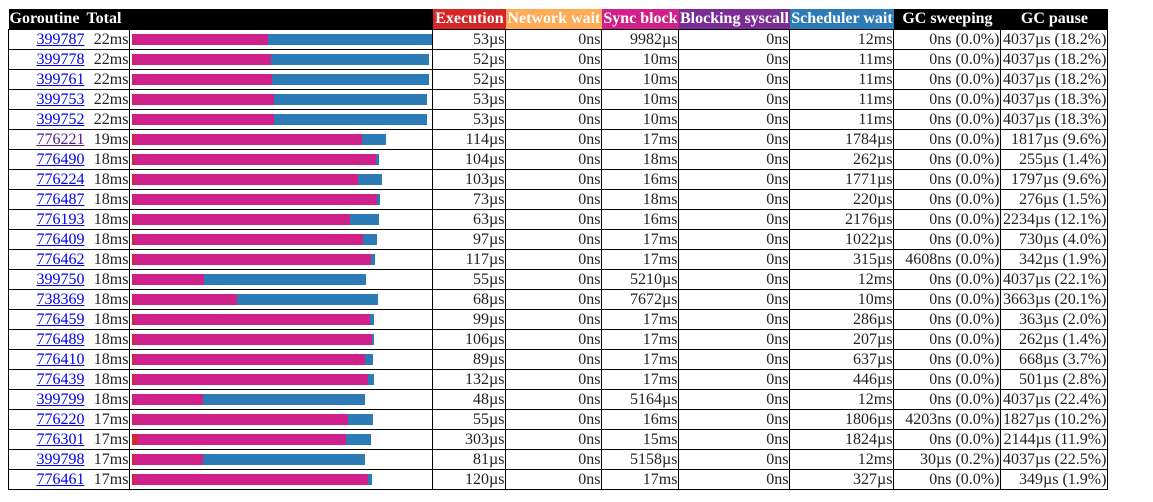 This screenshot has width=1153, height=502. Describe the element at coordinates (1054, 299) in the screenshot. I see `gc-pause-cell: 3663µs (20.1%)` at that location.